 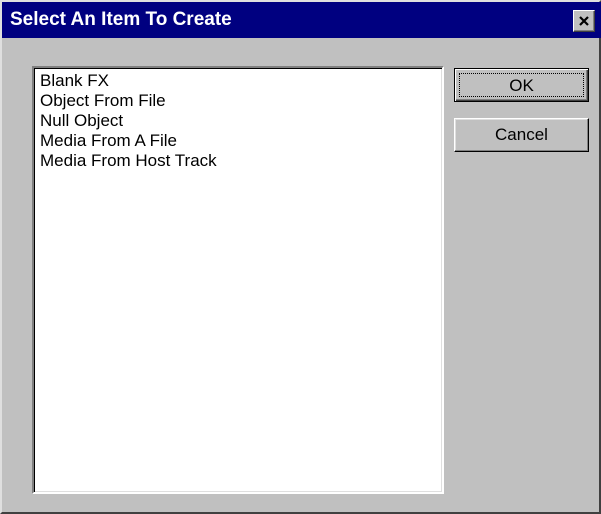 What do you see at coordinates (241, 121) in the screenshot?
I see `list-item-null-object: Null Object` at bounding box center [241, 121].